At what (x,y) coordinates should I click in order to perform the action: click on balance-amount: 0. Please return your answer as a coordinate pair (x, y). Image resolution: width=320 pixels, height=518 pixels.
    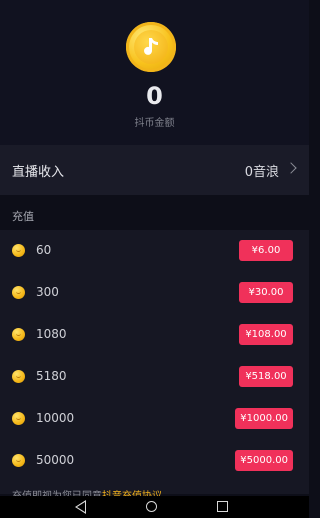
    Looking at the image, I should click on (154, 96).